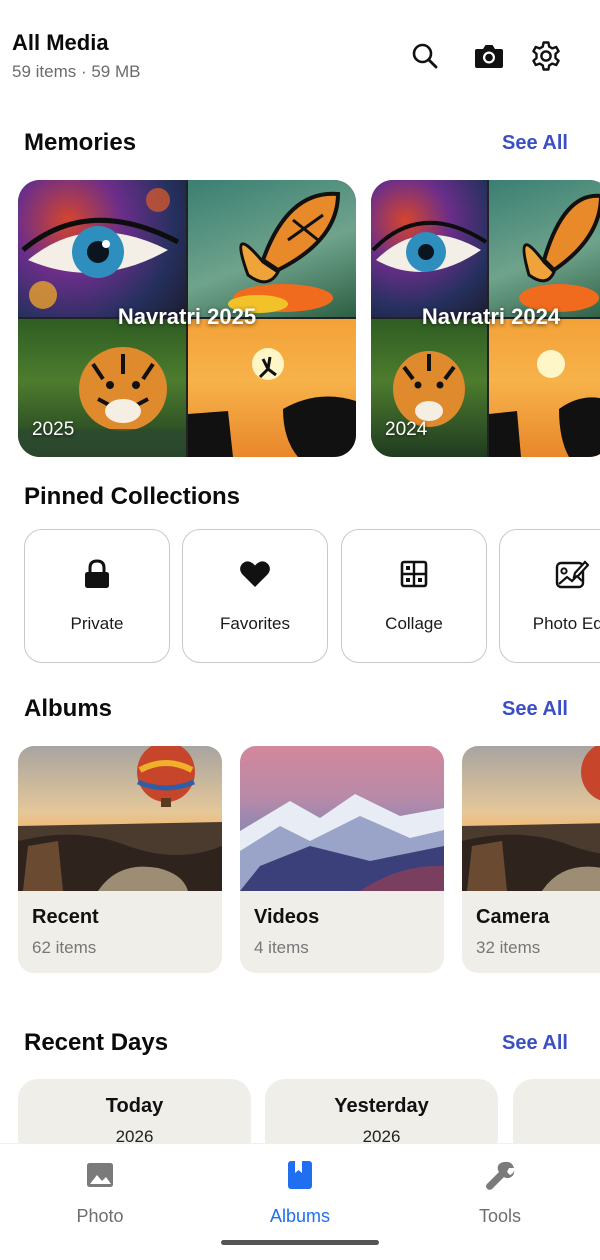 This screenshot has height=1260, width=600. Describe the element at coordinates (300, 1216) in the screenshot. I see `nav-label: Albums` at that location.